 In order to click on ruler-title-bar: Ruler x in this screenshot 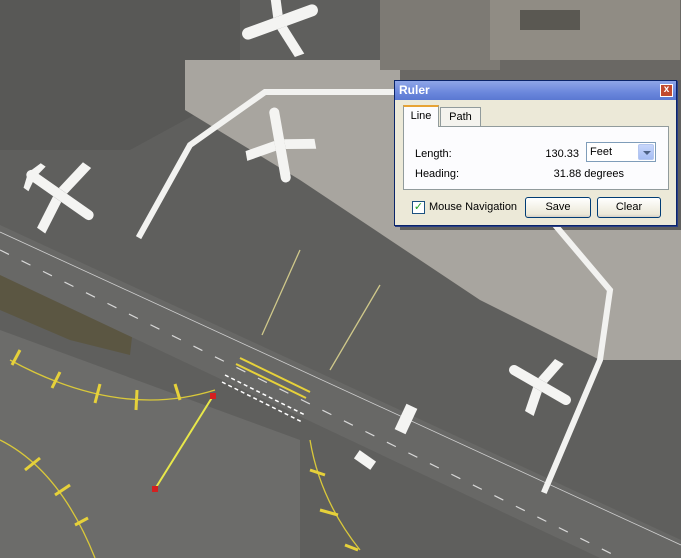, I will do `click(535, 90)`.